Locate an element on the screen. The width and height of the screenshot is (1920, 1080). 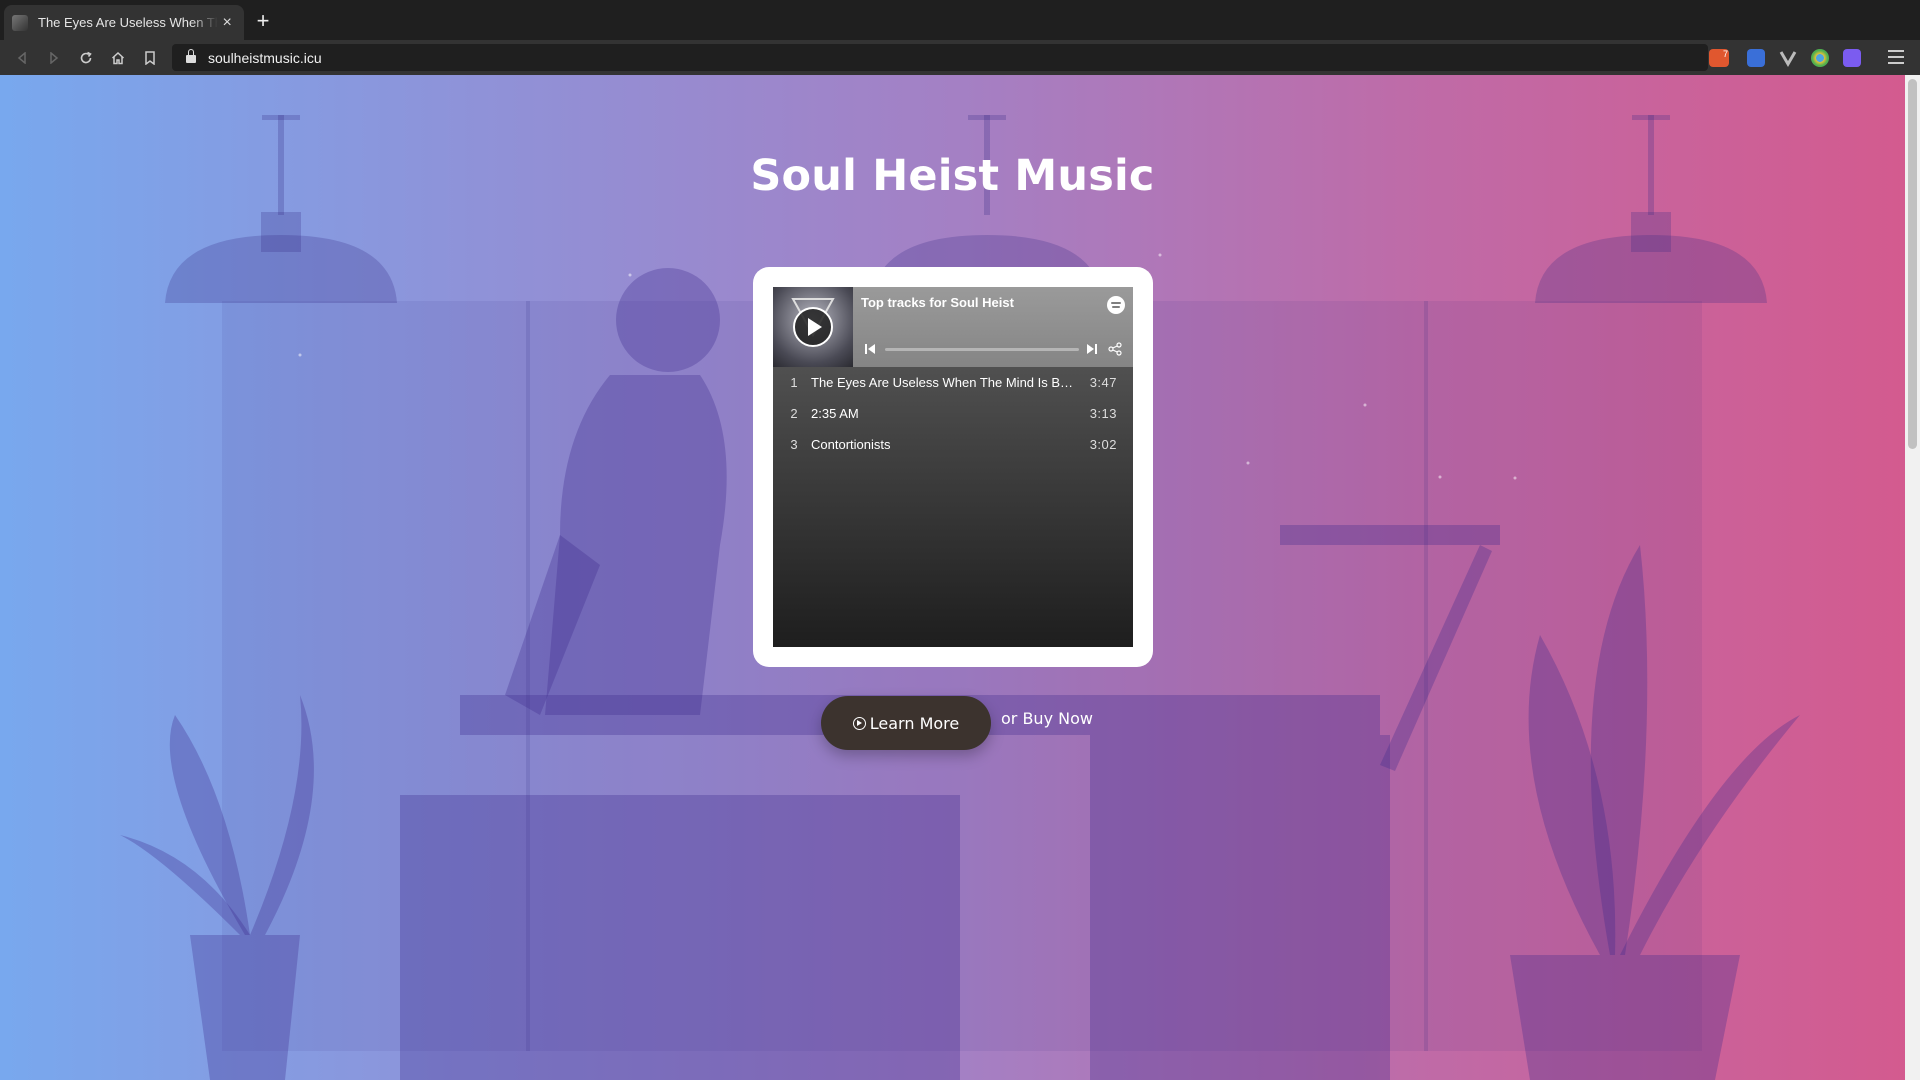
track-row: 3 Contortionists 3:02 is located at coordinates (953, 444).